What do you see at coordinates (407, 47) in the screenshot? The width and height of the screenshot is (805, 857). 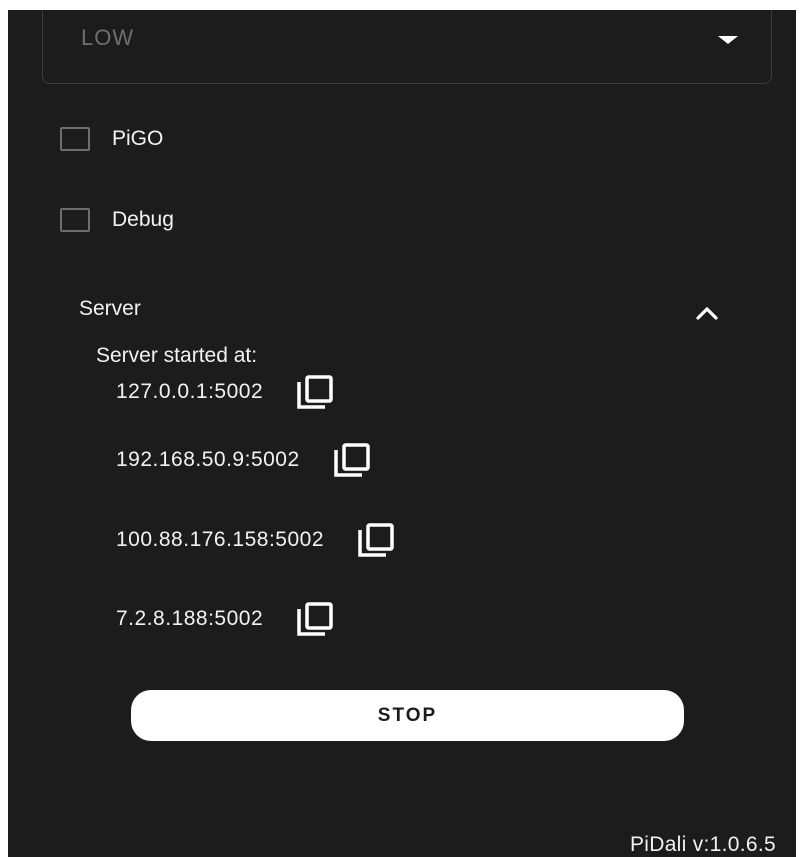 I see `quality-dropdown: LOW` at bounding box center [407, 47].